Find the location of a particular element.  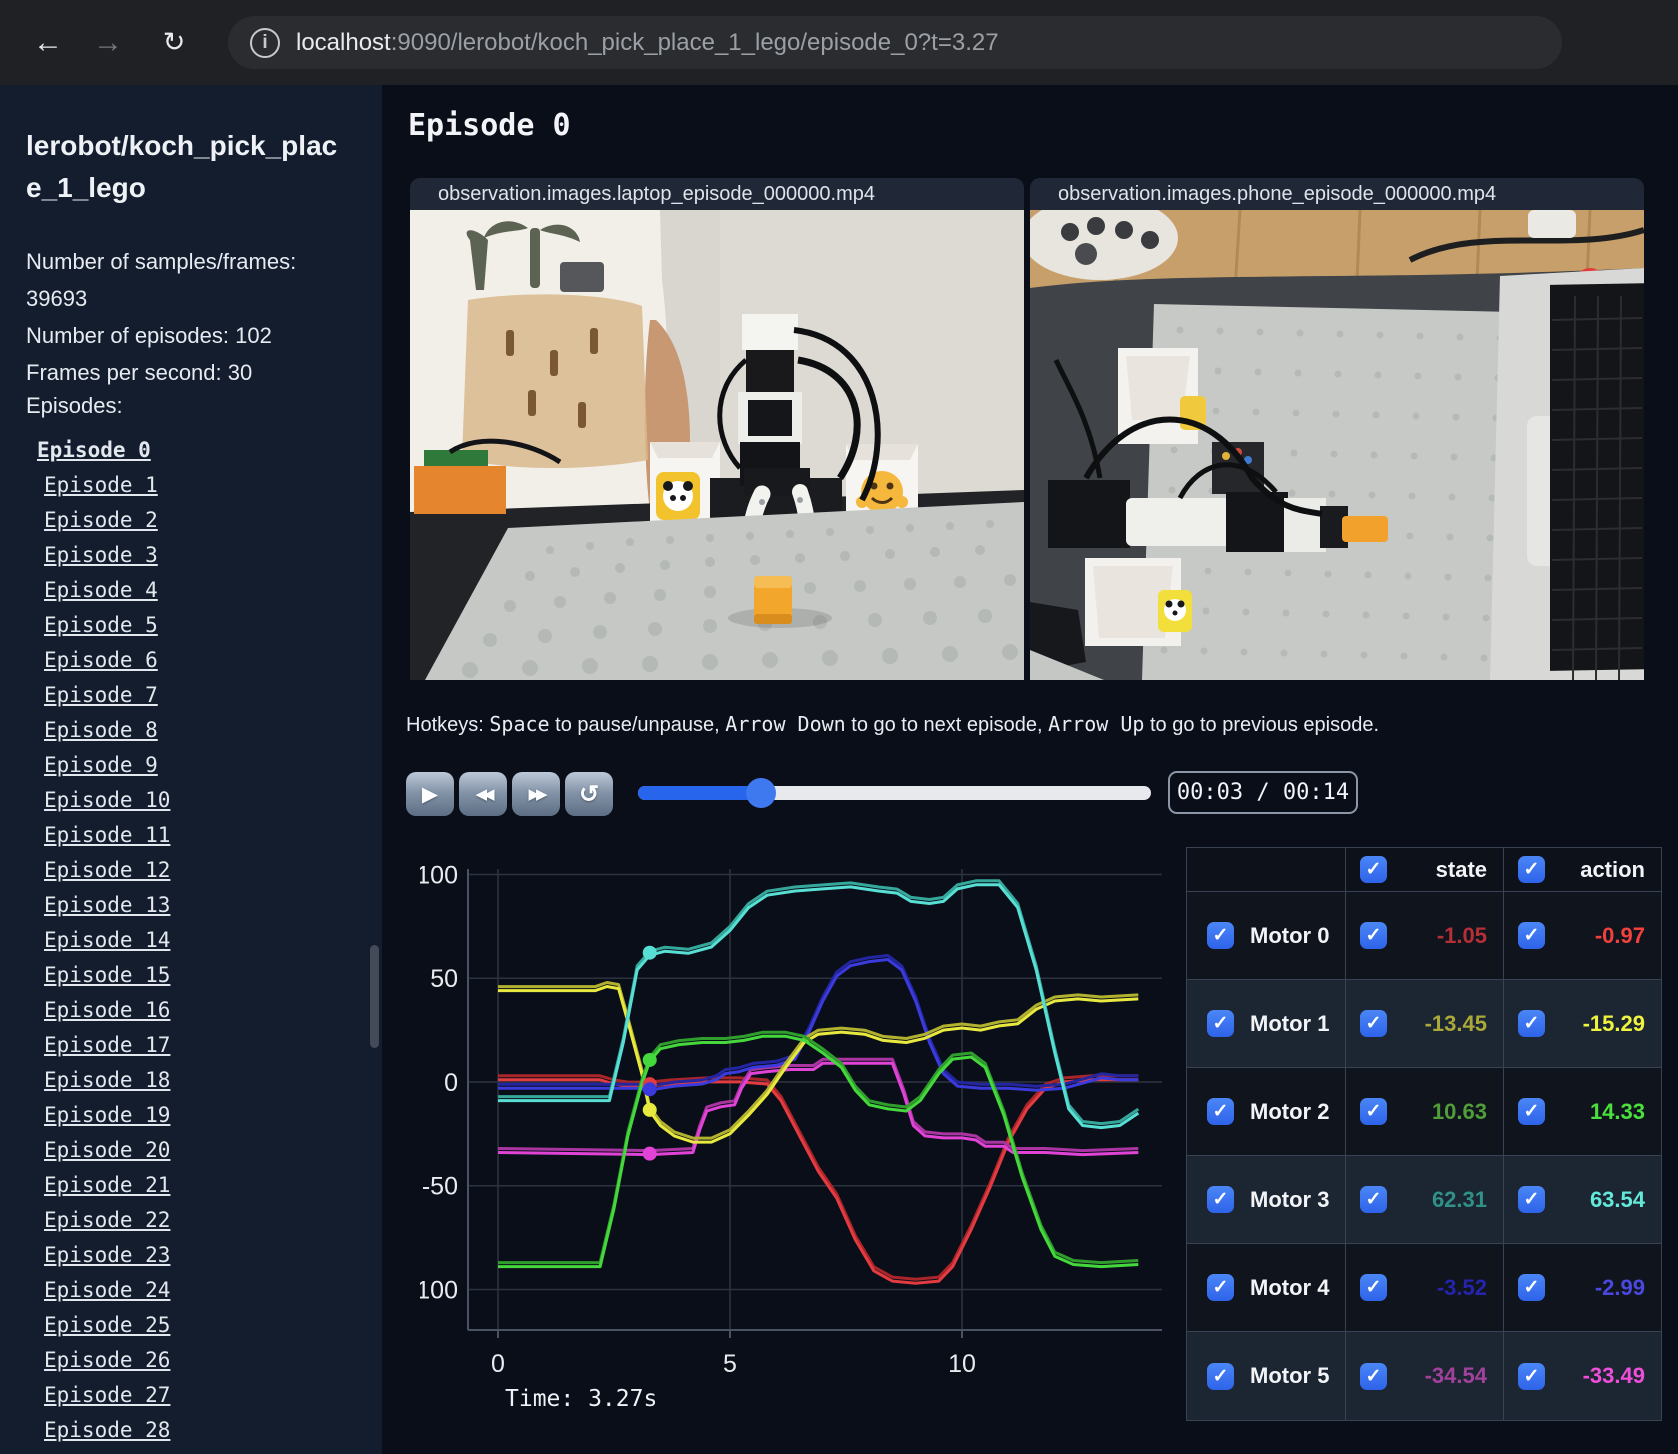

motor-action-value: 14.33 is located at coordinates (1617, 1111).